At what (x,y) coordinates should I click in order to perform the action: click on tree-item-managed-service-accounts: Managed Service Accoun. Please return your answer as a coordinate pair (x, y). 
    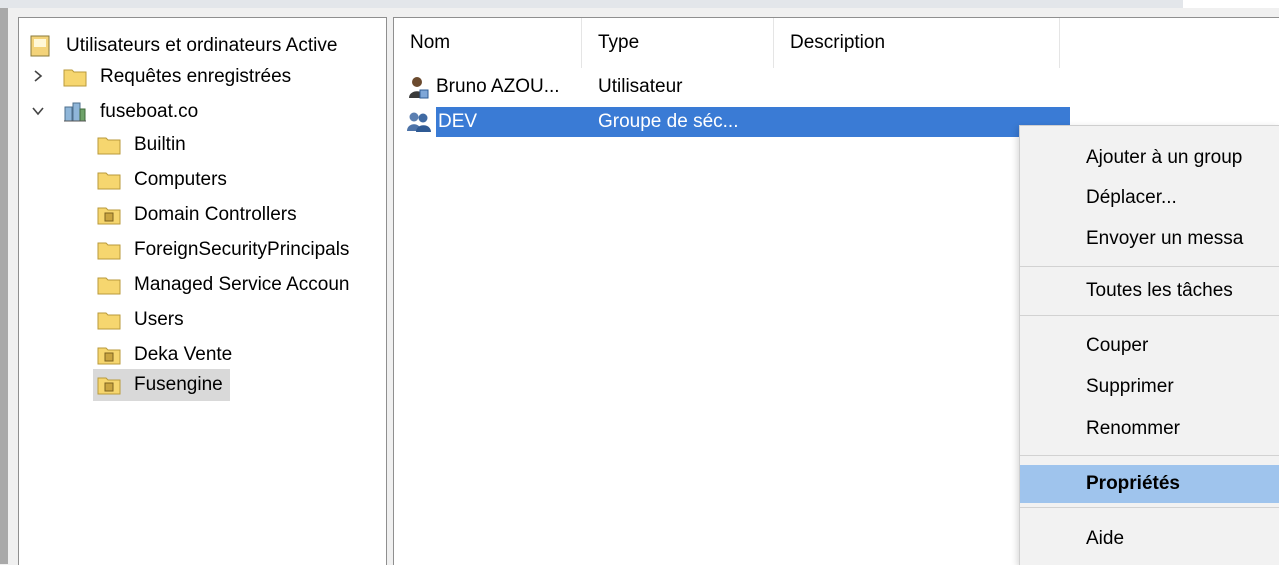
    Looking at the image, I should click on (224, 285).